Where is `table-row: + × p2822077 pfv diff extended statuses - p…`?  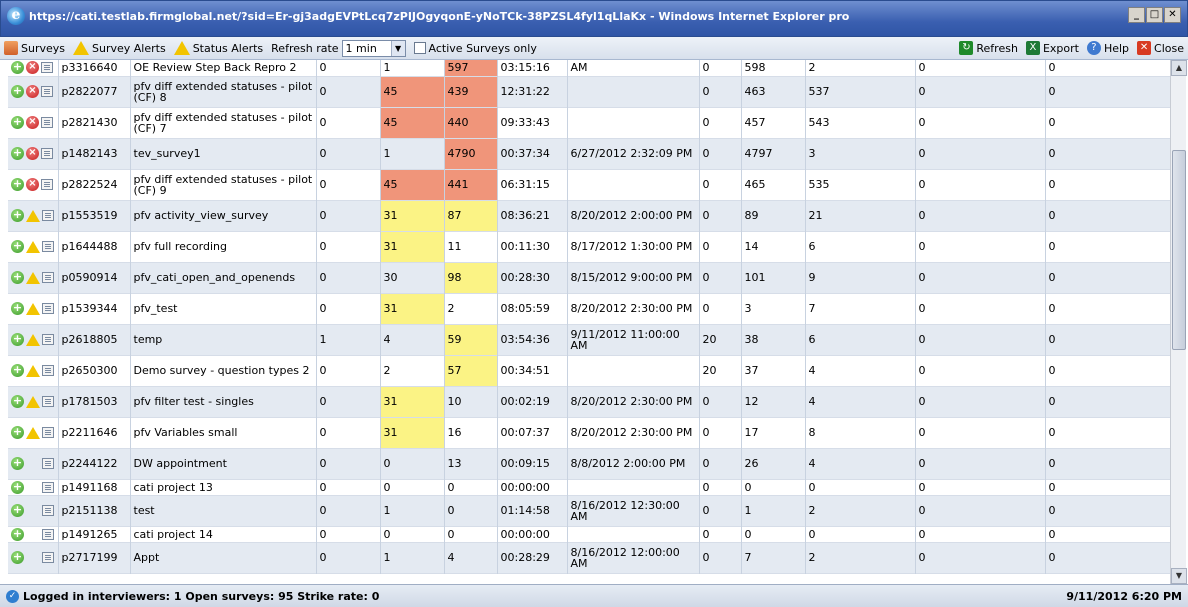 table-row: + × p2822077 pfv diff extended statuses - p… is located at coordinates (589, 91).